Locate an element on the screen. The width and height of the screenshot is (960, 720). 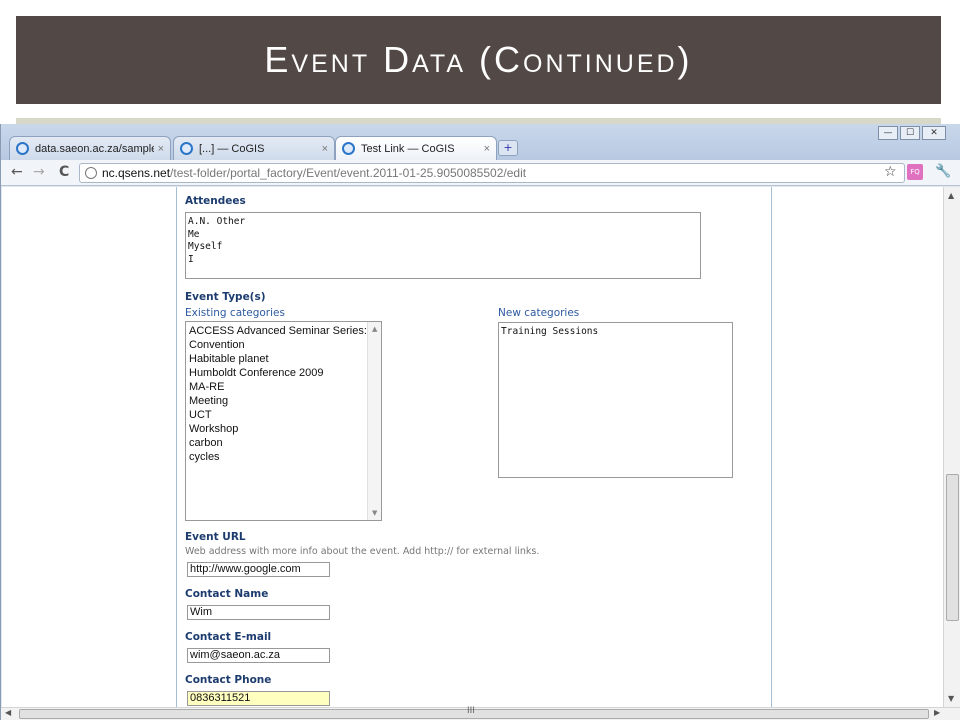
tab-test-link: Test Link — CoGIS × is located at coordinates (416, 148).